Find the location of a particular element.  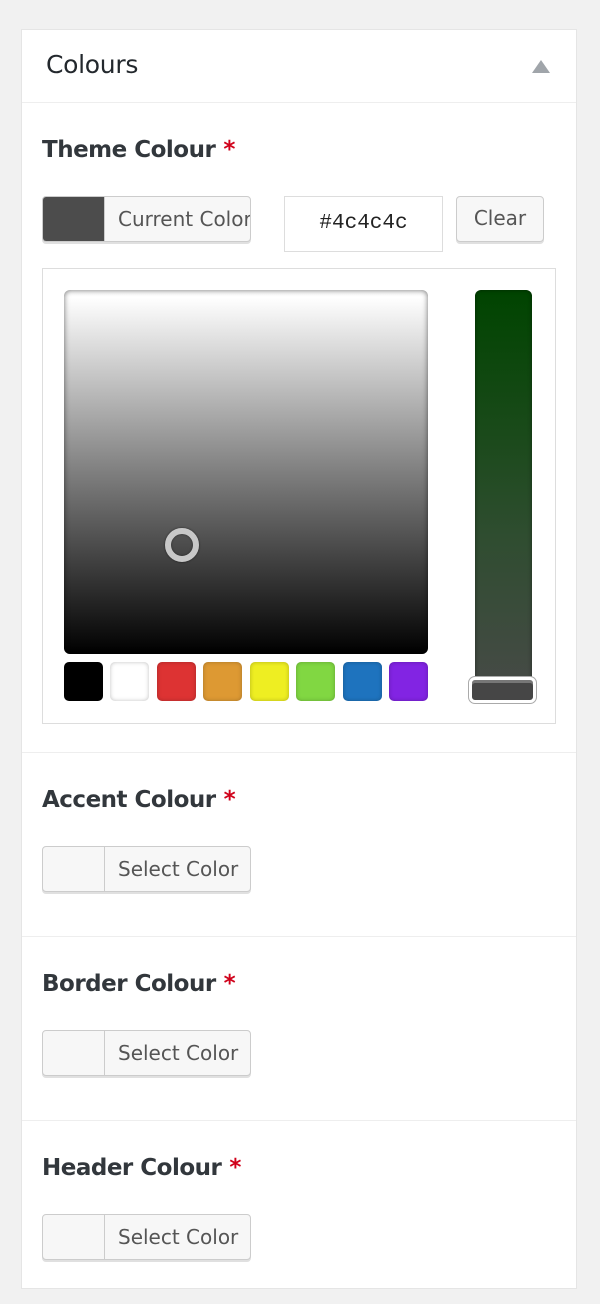

triangle-up-icon is located at coordinates (541, 66).